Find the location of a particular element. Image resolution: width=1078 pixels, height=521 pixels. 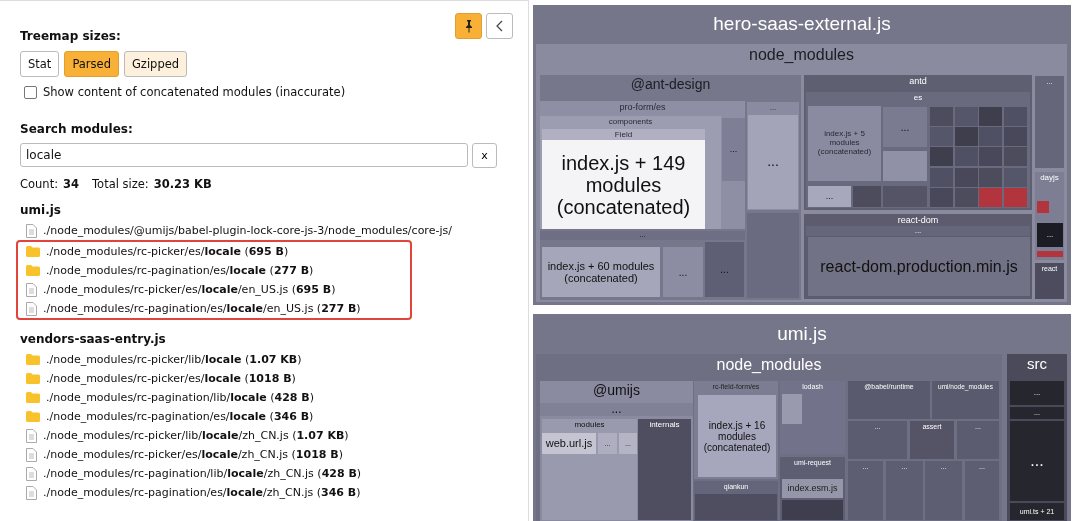

module-path: ./node_modules/rc-picker/es/locale (695 B) is located at coordinates (167, 251).